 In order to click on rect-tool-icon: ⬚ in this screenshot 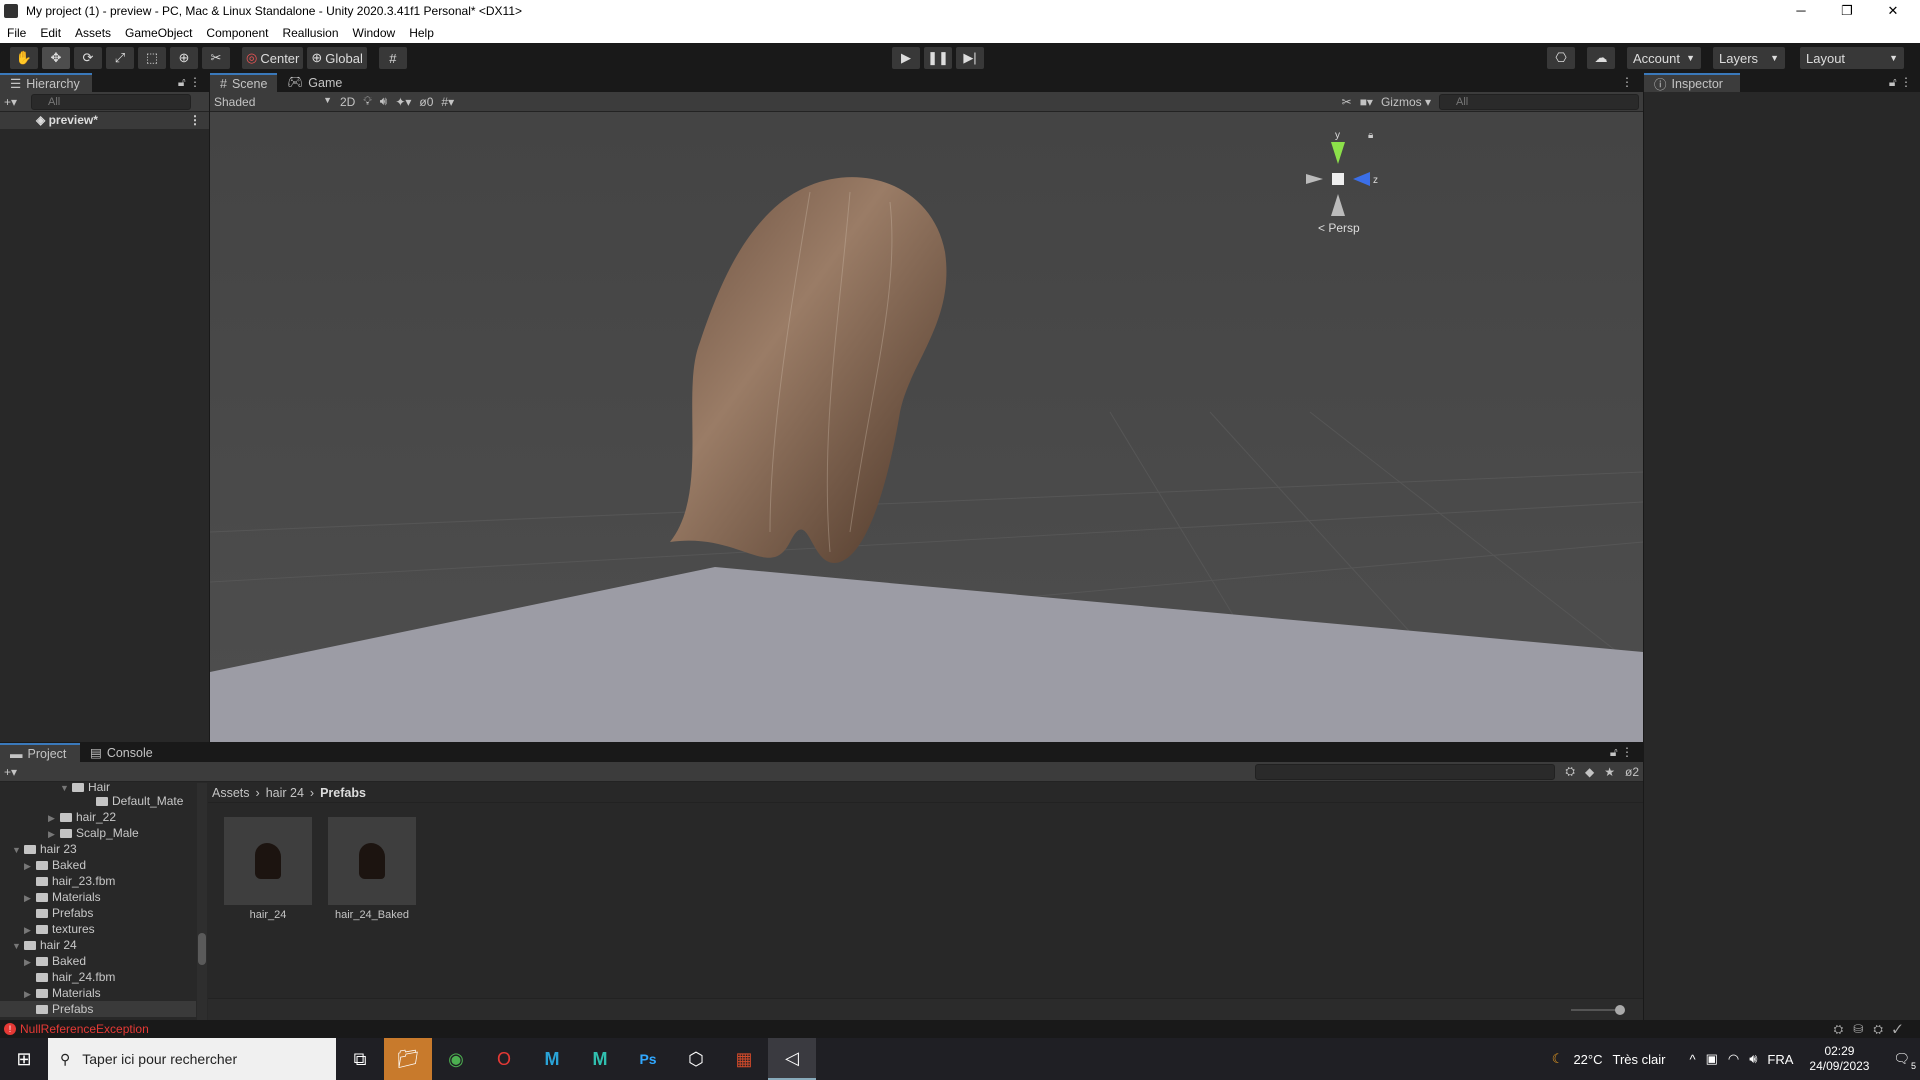, I will do `click(152, 58)`.